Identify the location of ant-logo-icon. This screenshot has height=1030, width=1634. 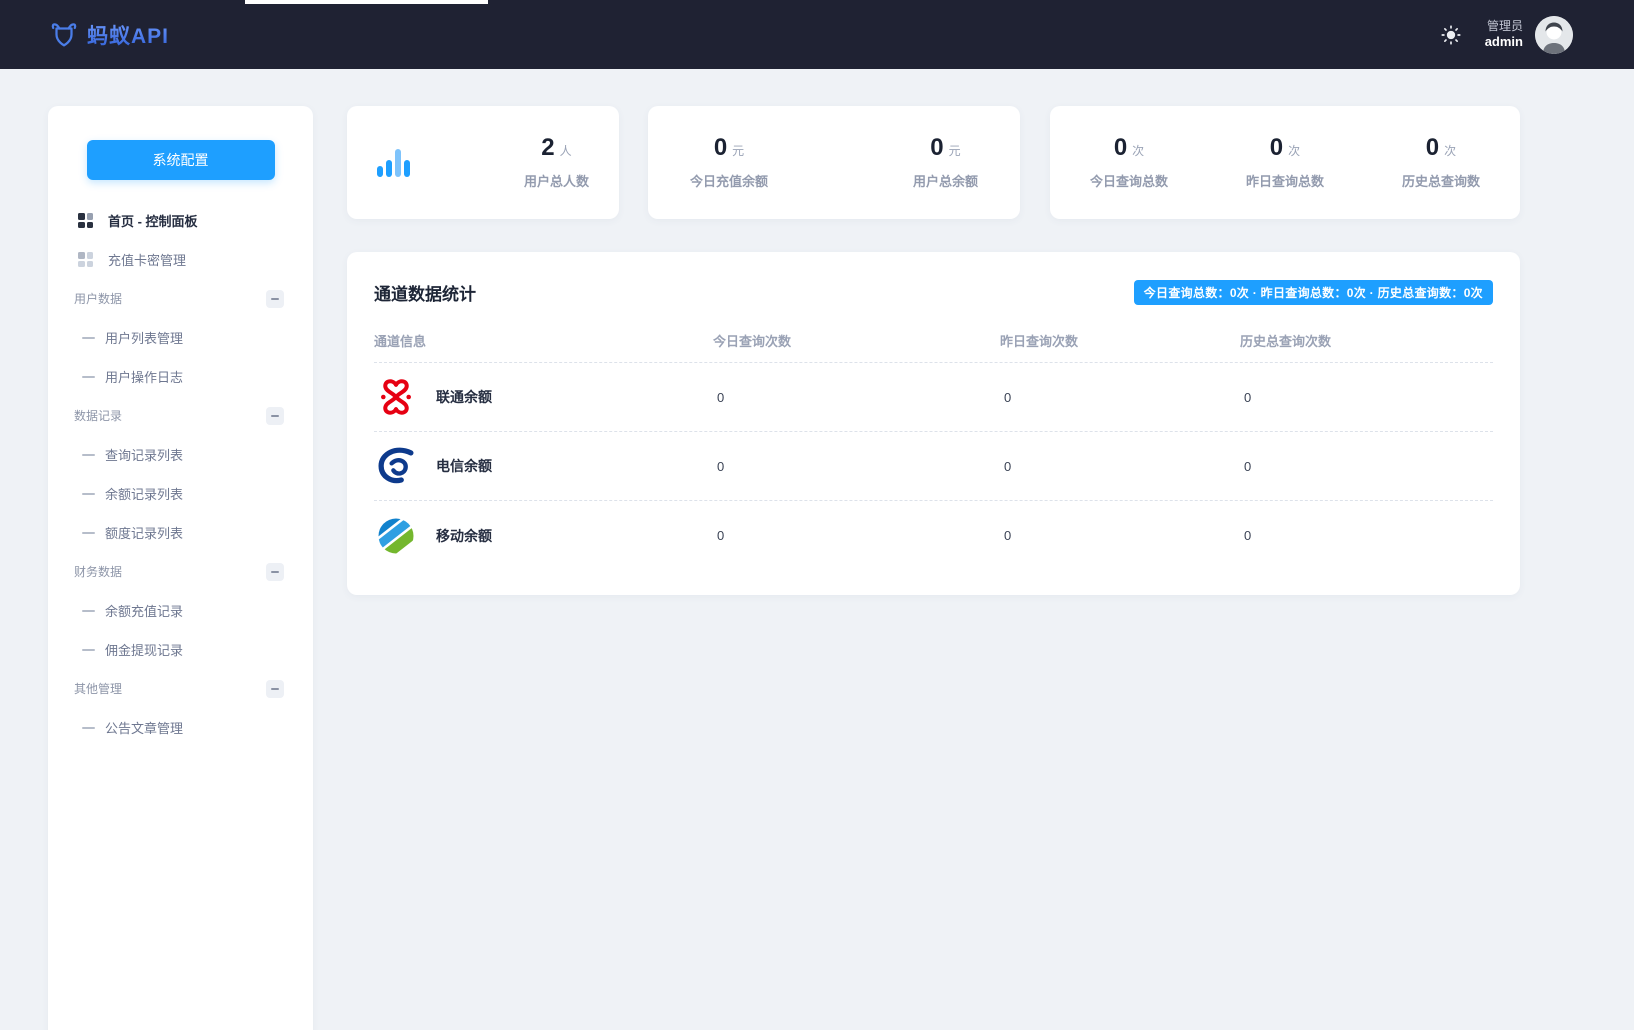
(64, 35).